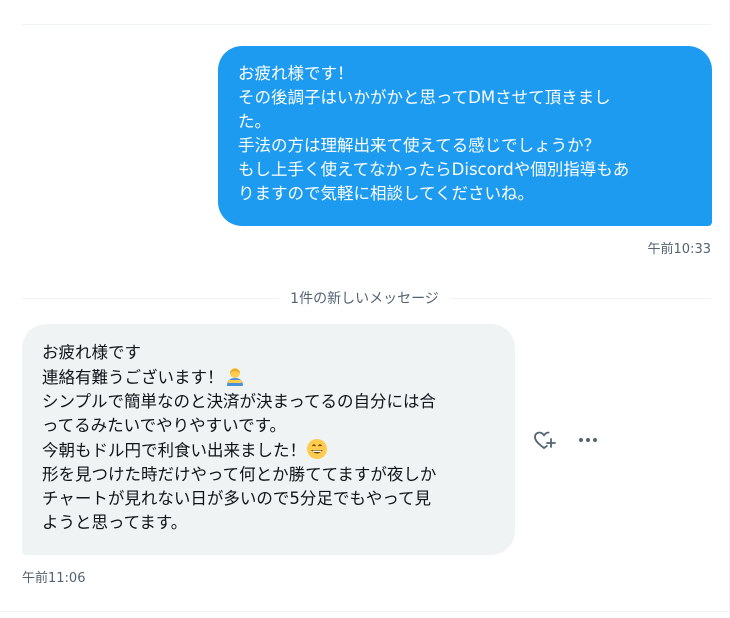  What do you see at coordinates (364, 614) in the screenshot?
I see `composer-edge` at bounding box center [364, 614].